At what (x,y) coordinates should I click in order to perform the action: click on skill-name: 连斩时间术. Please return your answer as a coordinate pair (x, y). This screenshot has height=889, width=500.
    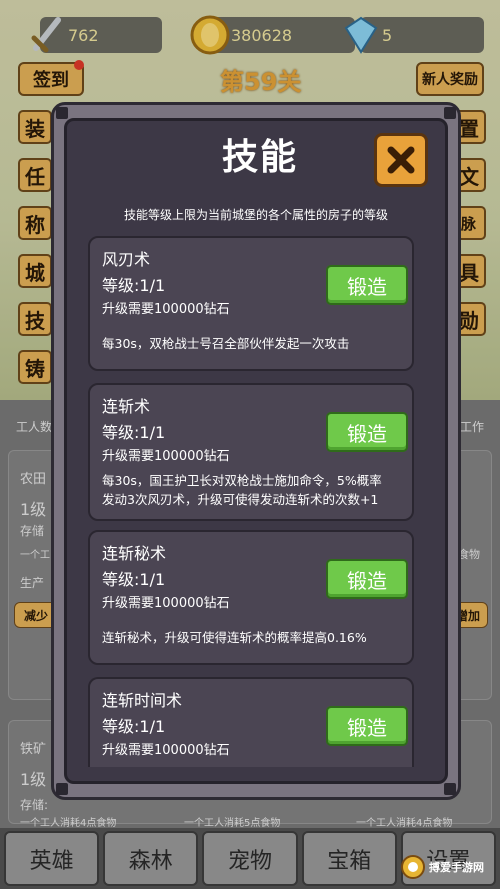
    Looking at the image, I should click on (142, 700).